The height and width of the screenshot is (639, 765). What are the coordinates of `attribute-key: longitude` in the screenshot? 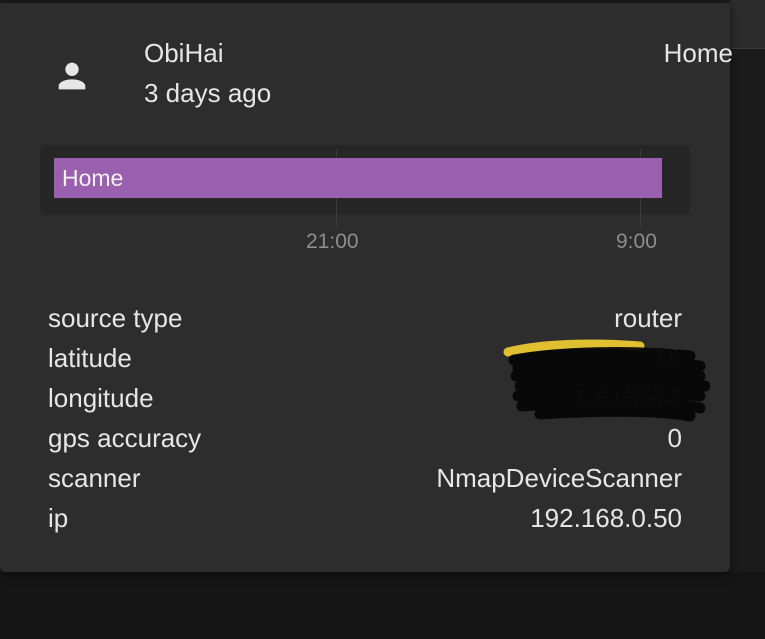 It's located at (101, 398).